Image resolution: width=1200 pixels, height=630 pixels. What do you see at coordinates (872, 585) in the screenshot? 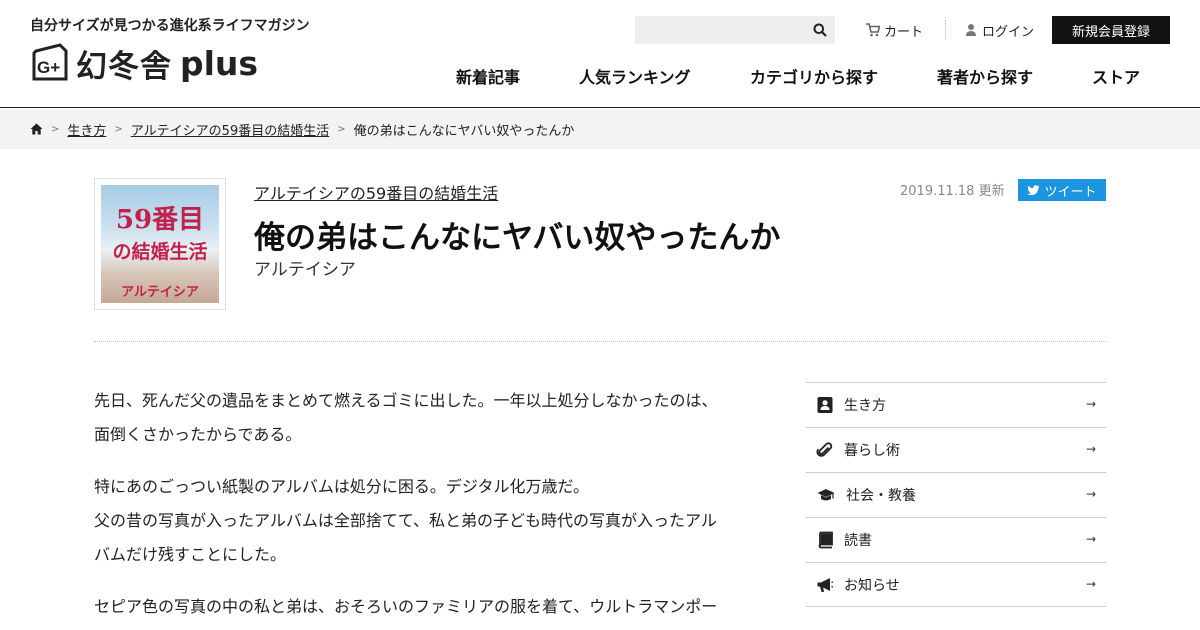
I see `sidebar-item-label: お知らせ` at bounding box center [872, 585].